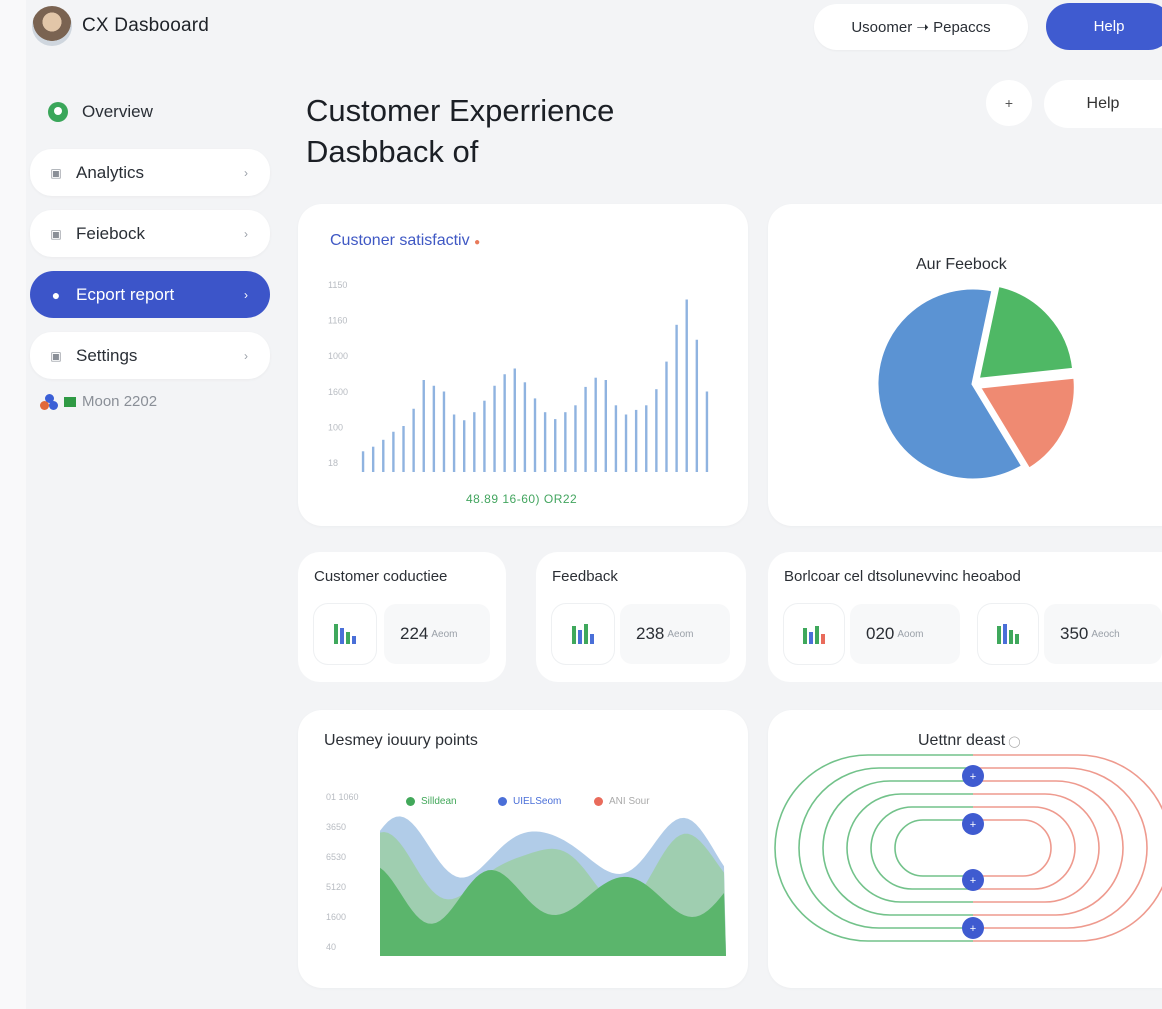  I want to click on y-tick-label: 5120, so click(336, 887).